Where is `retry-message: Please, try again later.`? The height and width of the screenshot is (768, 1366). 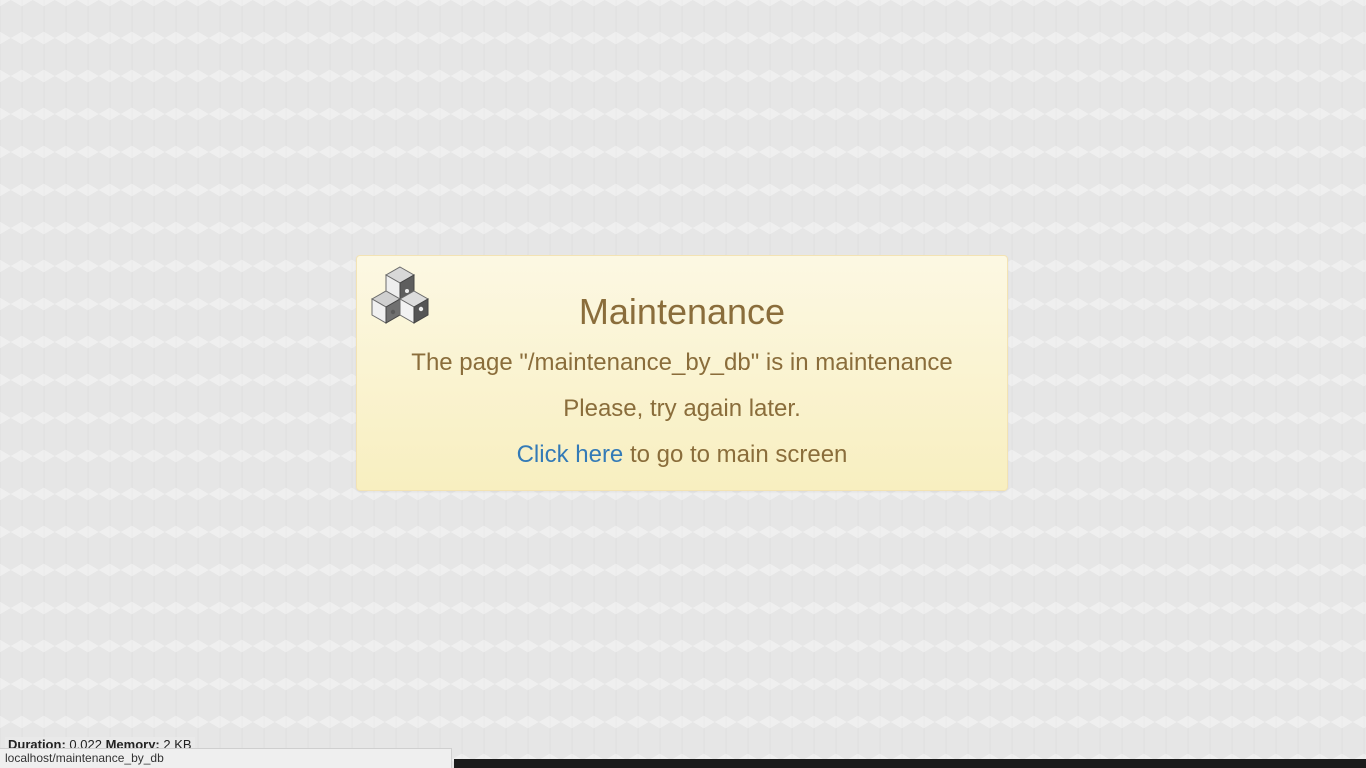 retry-message: Please, try again later. is located at coordinates (682, 408).